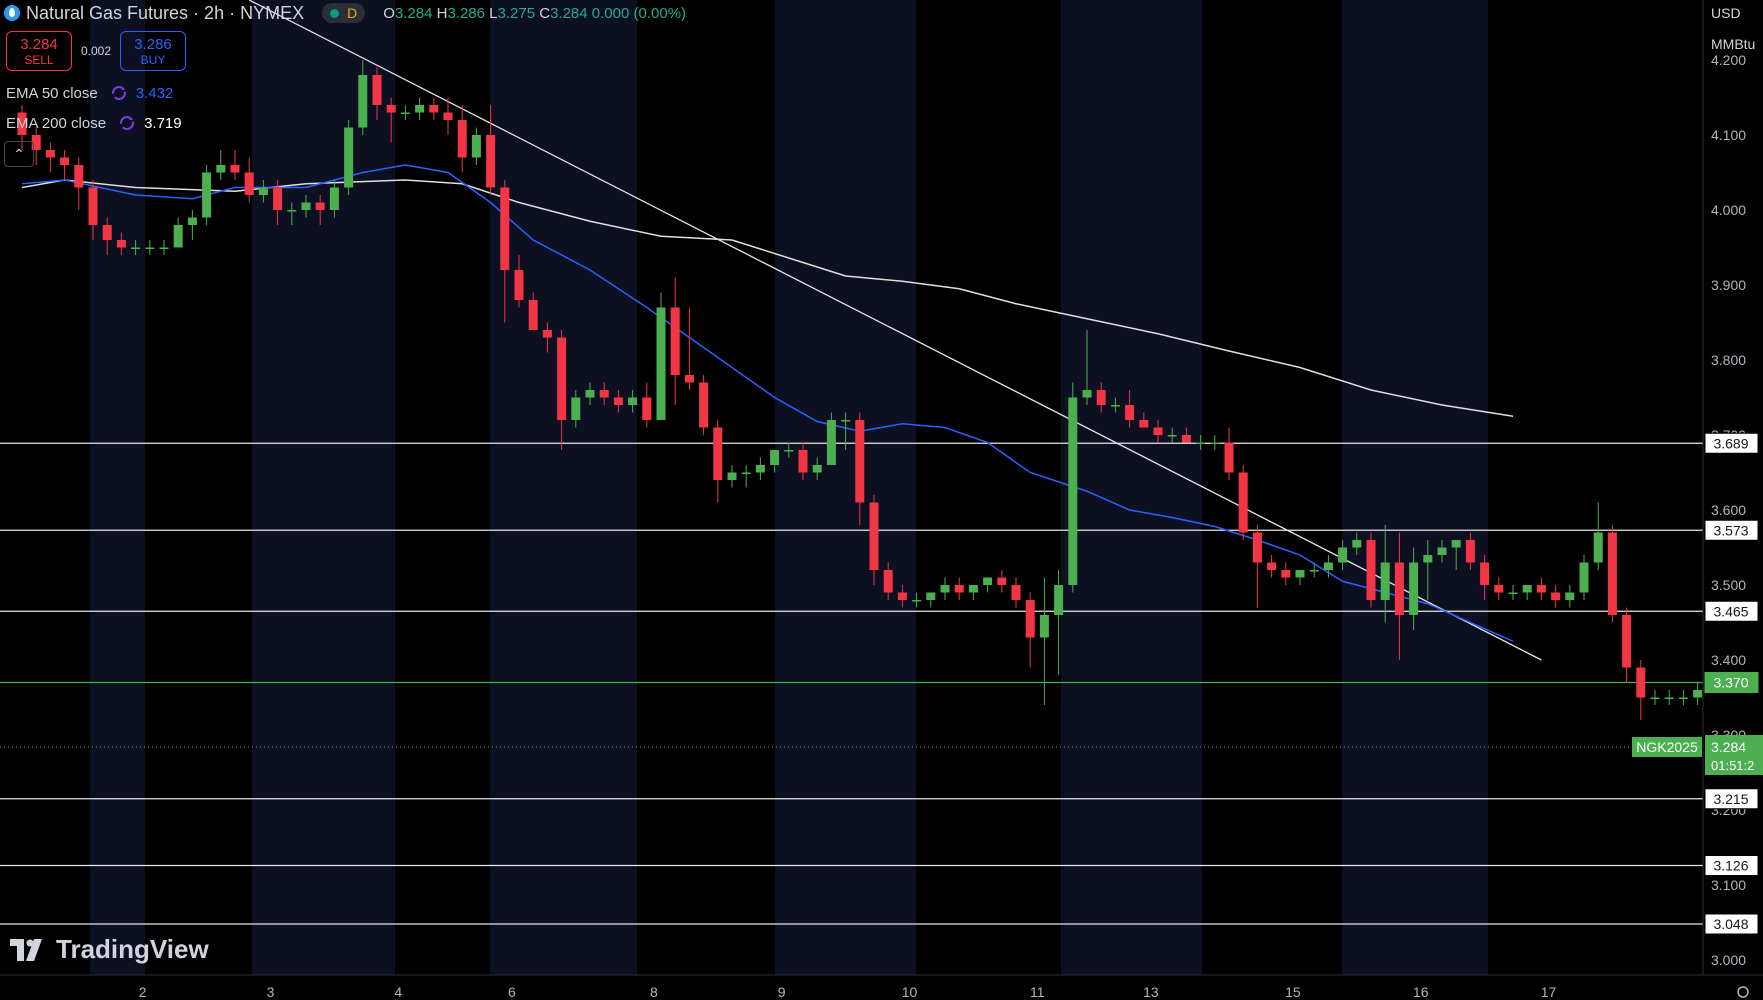  What do you see at coordinates (165, 13) in the screenshot?
I see `symbol-title: Natural Gas Futures · 2h · NYMEX` at bounding box center [165, 13].